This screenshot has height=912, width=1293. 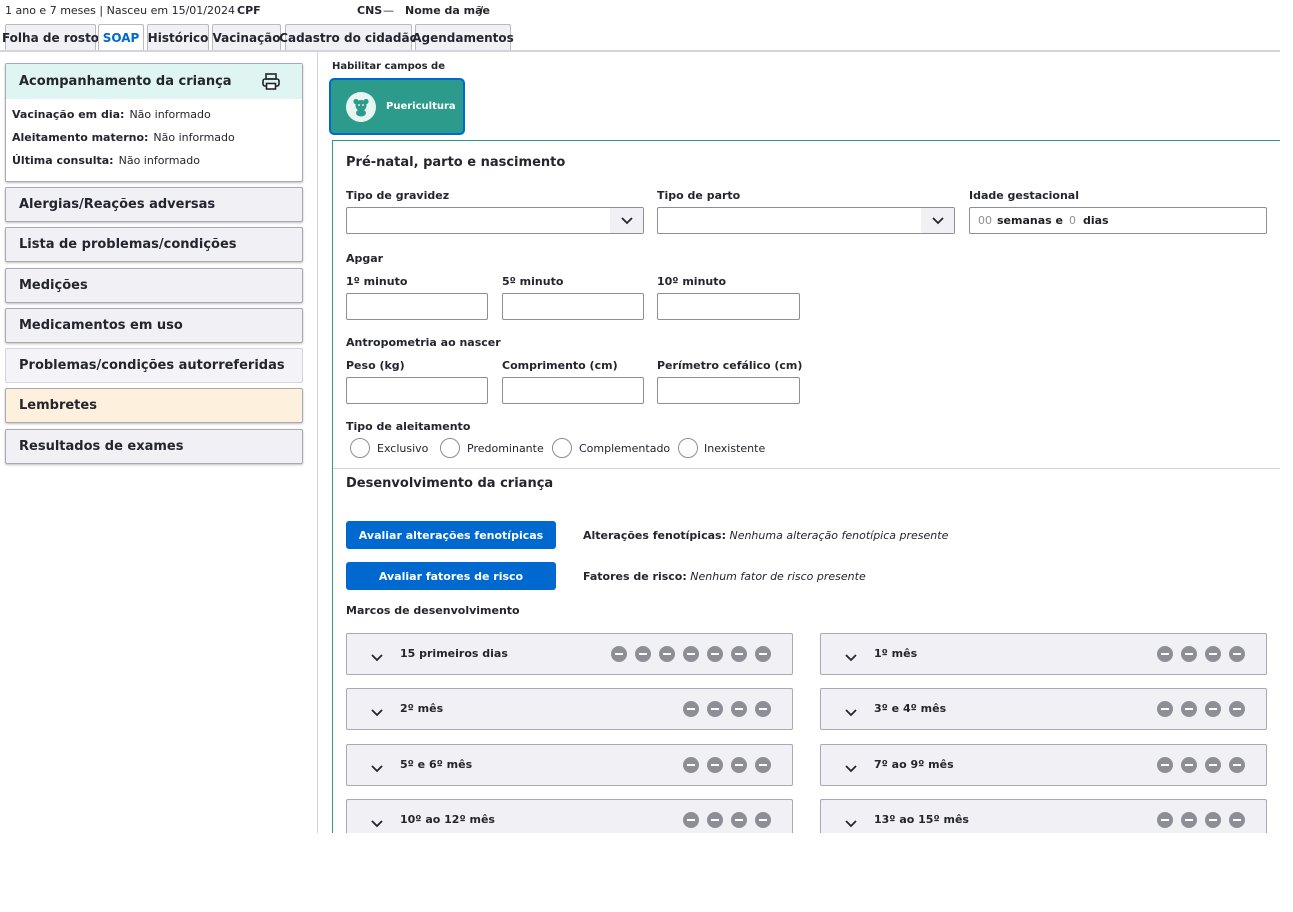 I want to click on sidebar-item-autorreferidas: Problemas/condições autorreferidas, so click(x=154, y=365).